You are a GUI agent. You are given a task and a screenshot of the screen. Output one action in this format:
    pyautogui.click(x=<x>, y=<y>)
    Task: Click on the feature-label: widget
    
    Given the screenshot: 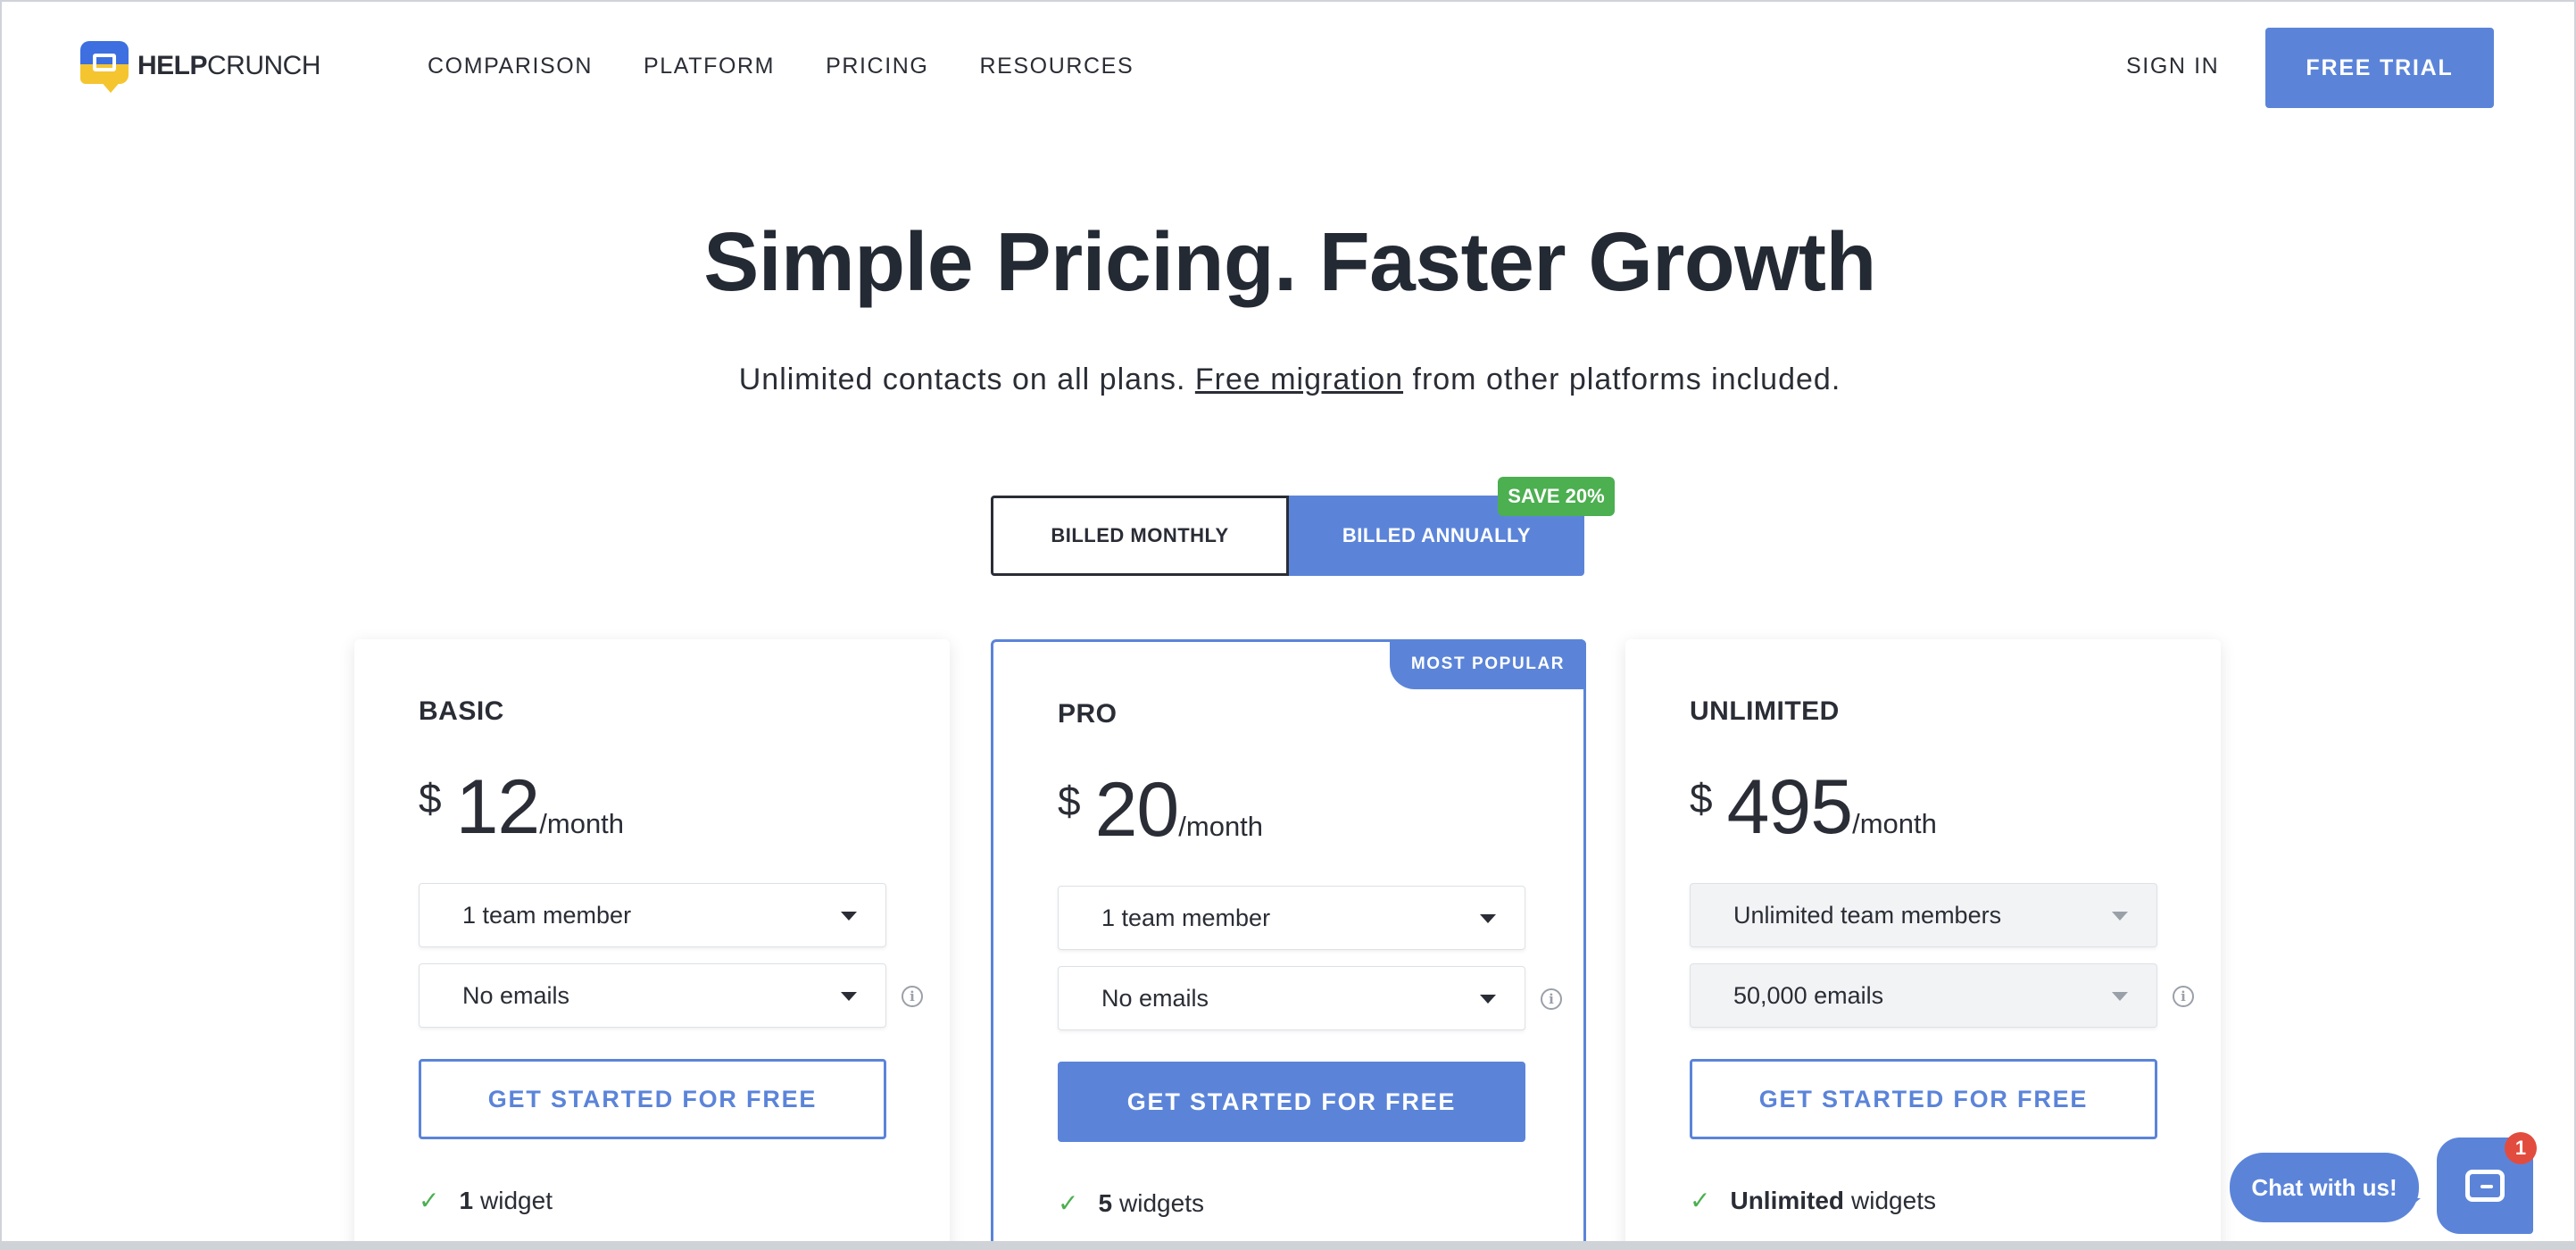 What is the action you would take?
    pyautogui.click(x=517, y=1200)
    